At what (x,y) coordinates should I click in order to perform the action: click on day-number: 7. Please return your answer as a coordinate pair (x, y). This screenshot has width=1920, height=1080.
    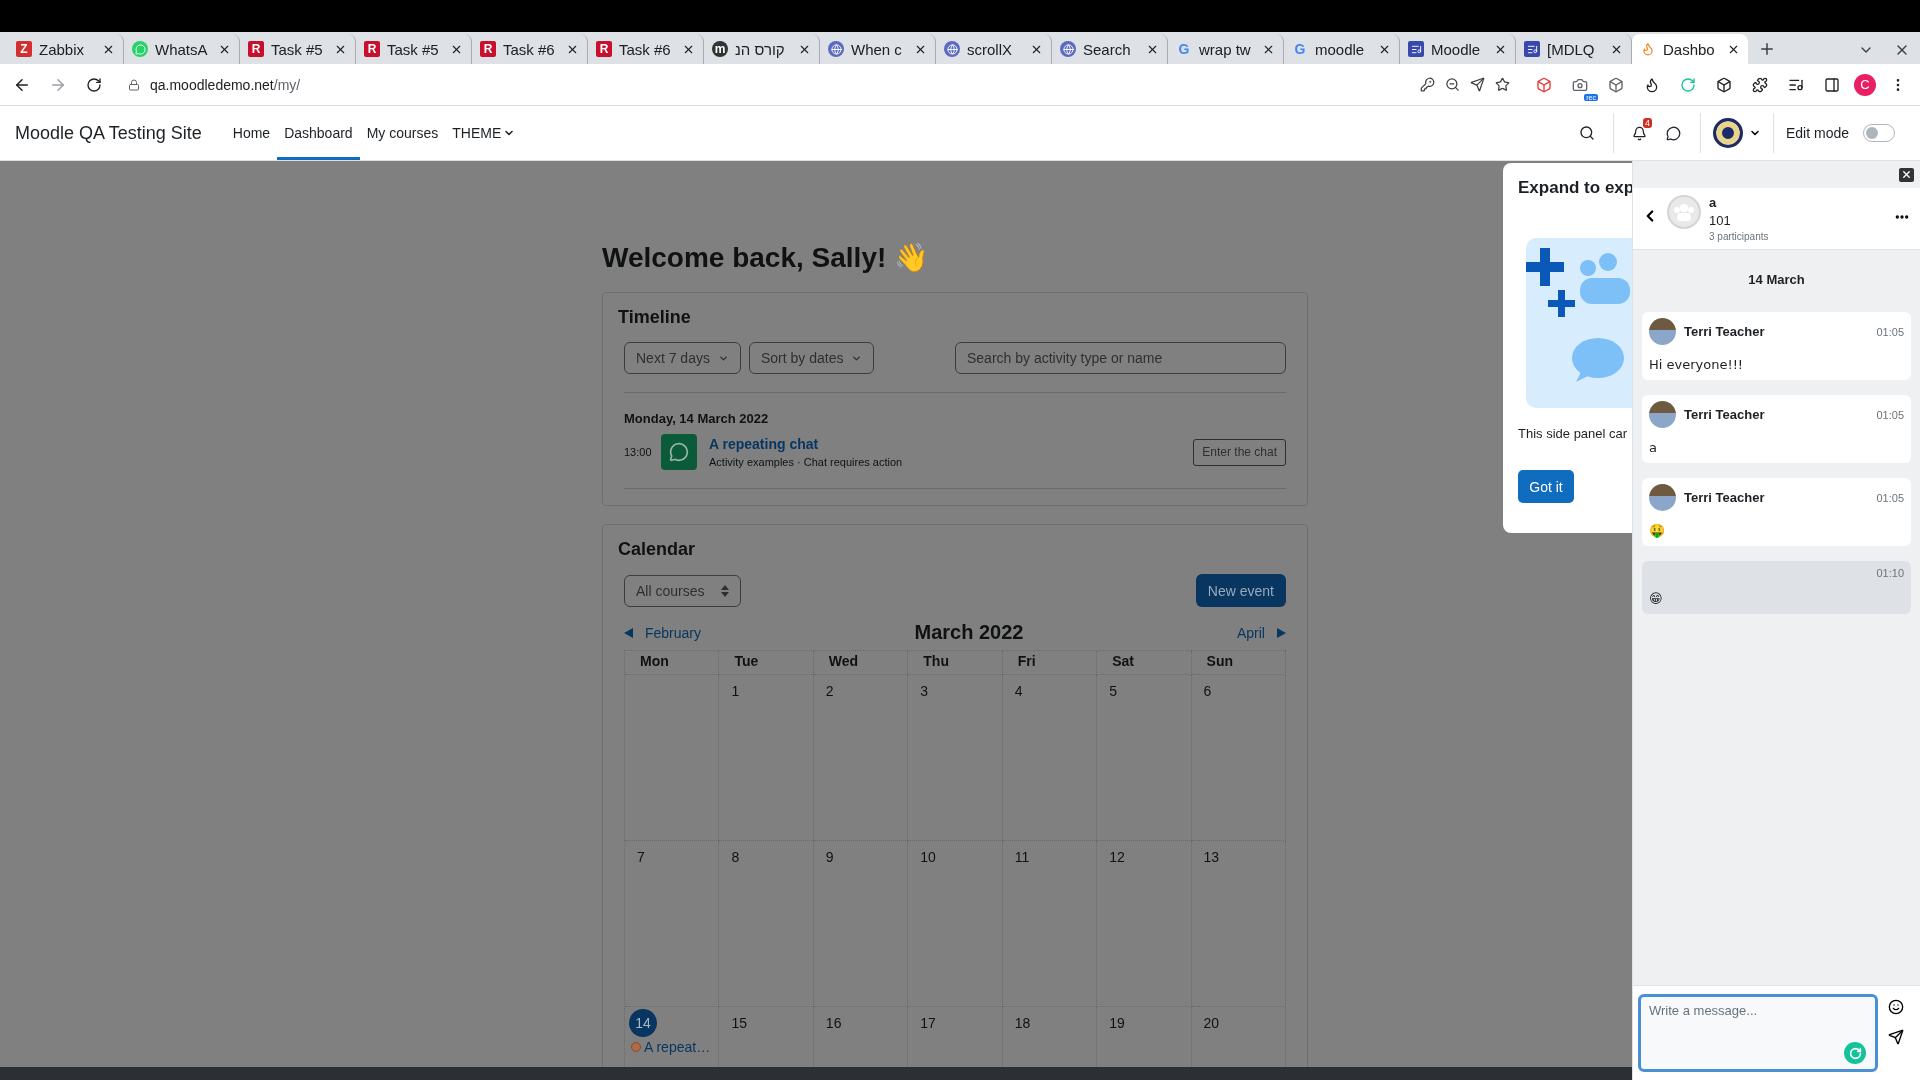
    Looking at the image, I should click on (643, 857).